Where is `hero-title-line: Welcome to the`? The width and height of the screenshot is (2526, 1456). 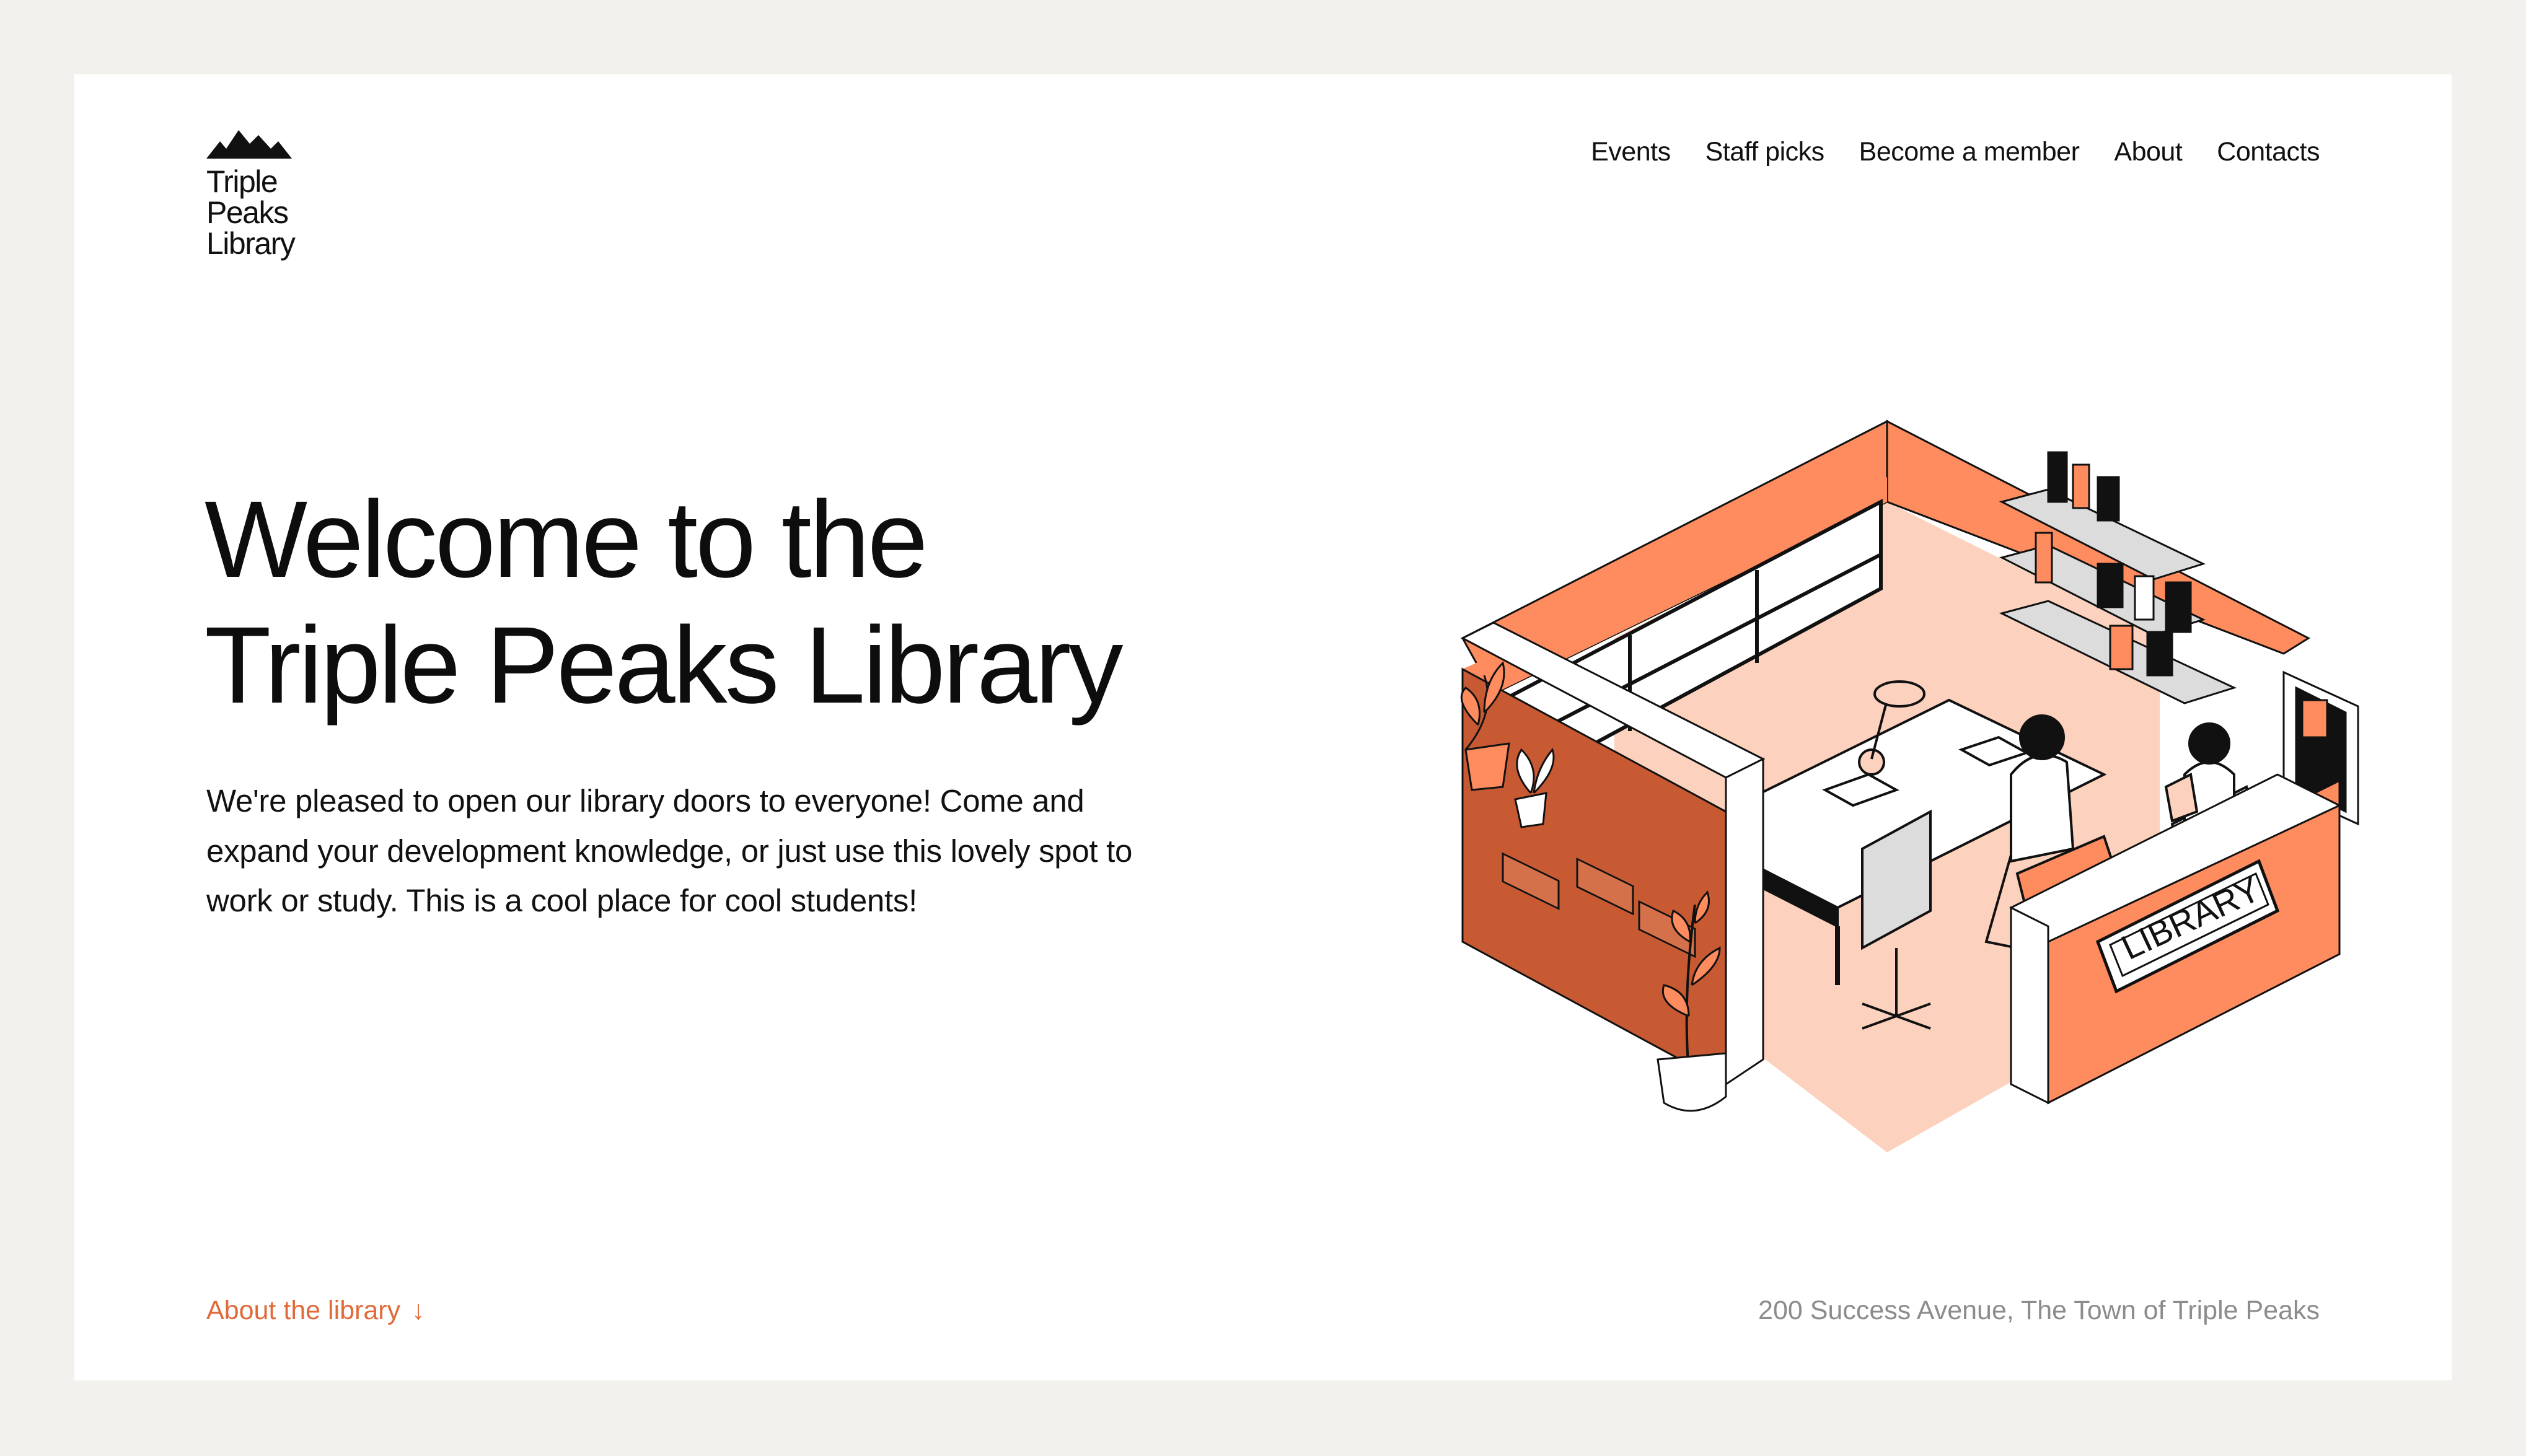 hero-title-line: Welcome to the is located at coordinates (566, 539).